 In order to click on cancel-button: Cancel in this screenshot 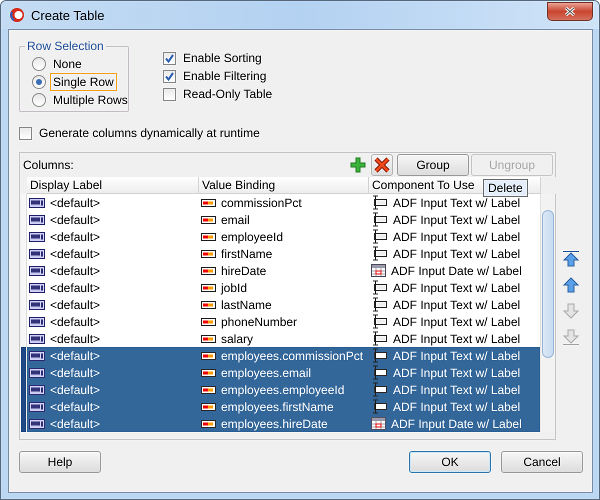, I will do `click(542, 462)`.